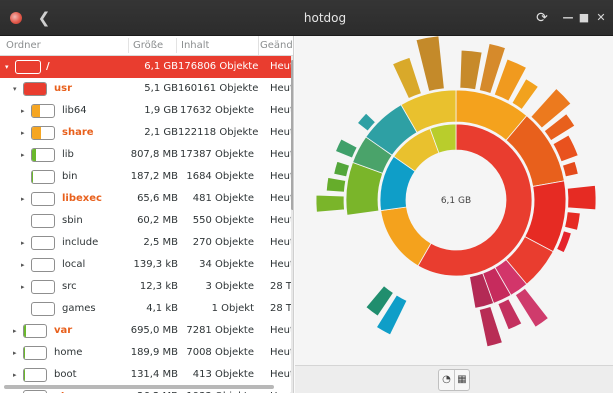 The image size is (613, 393). Describe the element at coordinates (406, 236) in the screenshot. I see `share-segment-inner` at that location.